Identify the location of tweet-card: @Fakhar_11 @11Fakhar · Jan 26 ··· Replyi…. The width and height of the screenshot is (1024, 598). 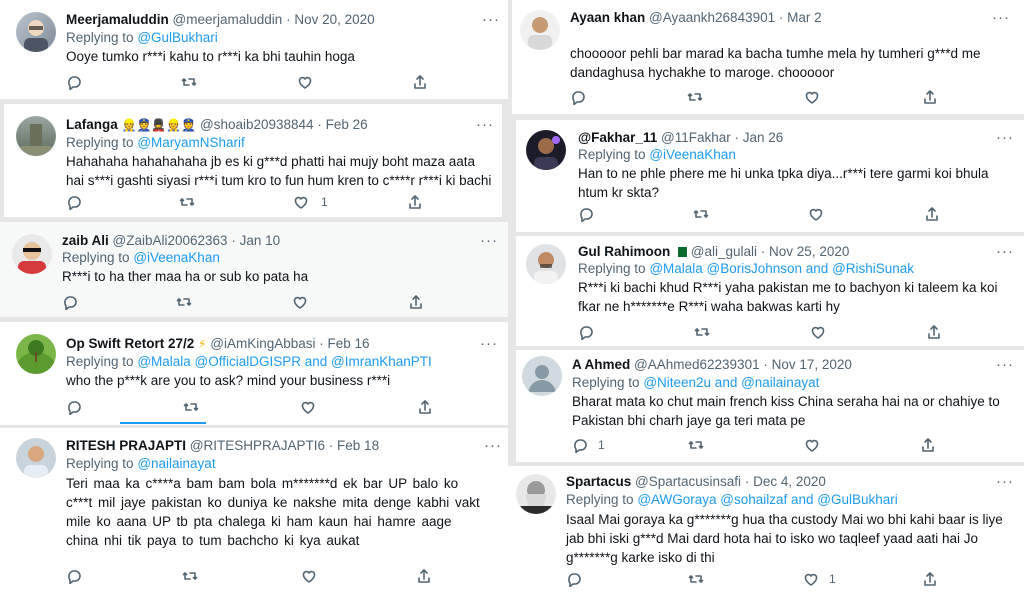
(770, 176).